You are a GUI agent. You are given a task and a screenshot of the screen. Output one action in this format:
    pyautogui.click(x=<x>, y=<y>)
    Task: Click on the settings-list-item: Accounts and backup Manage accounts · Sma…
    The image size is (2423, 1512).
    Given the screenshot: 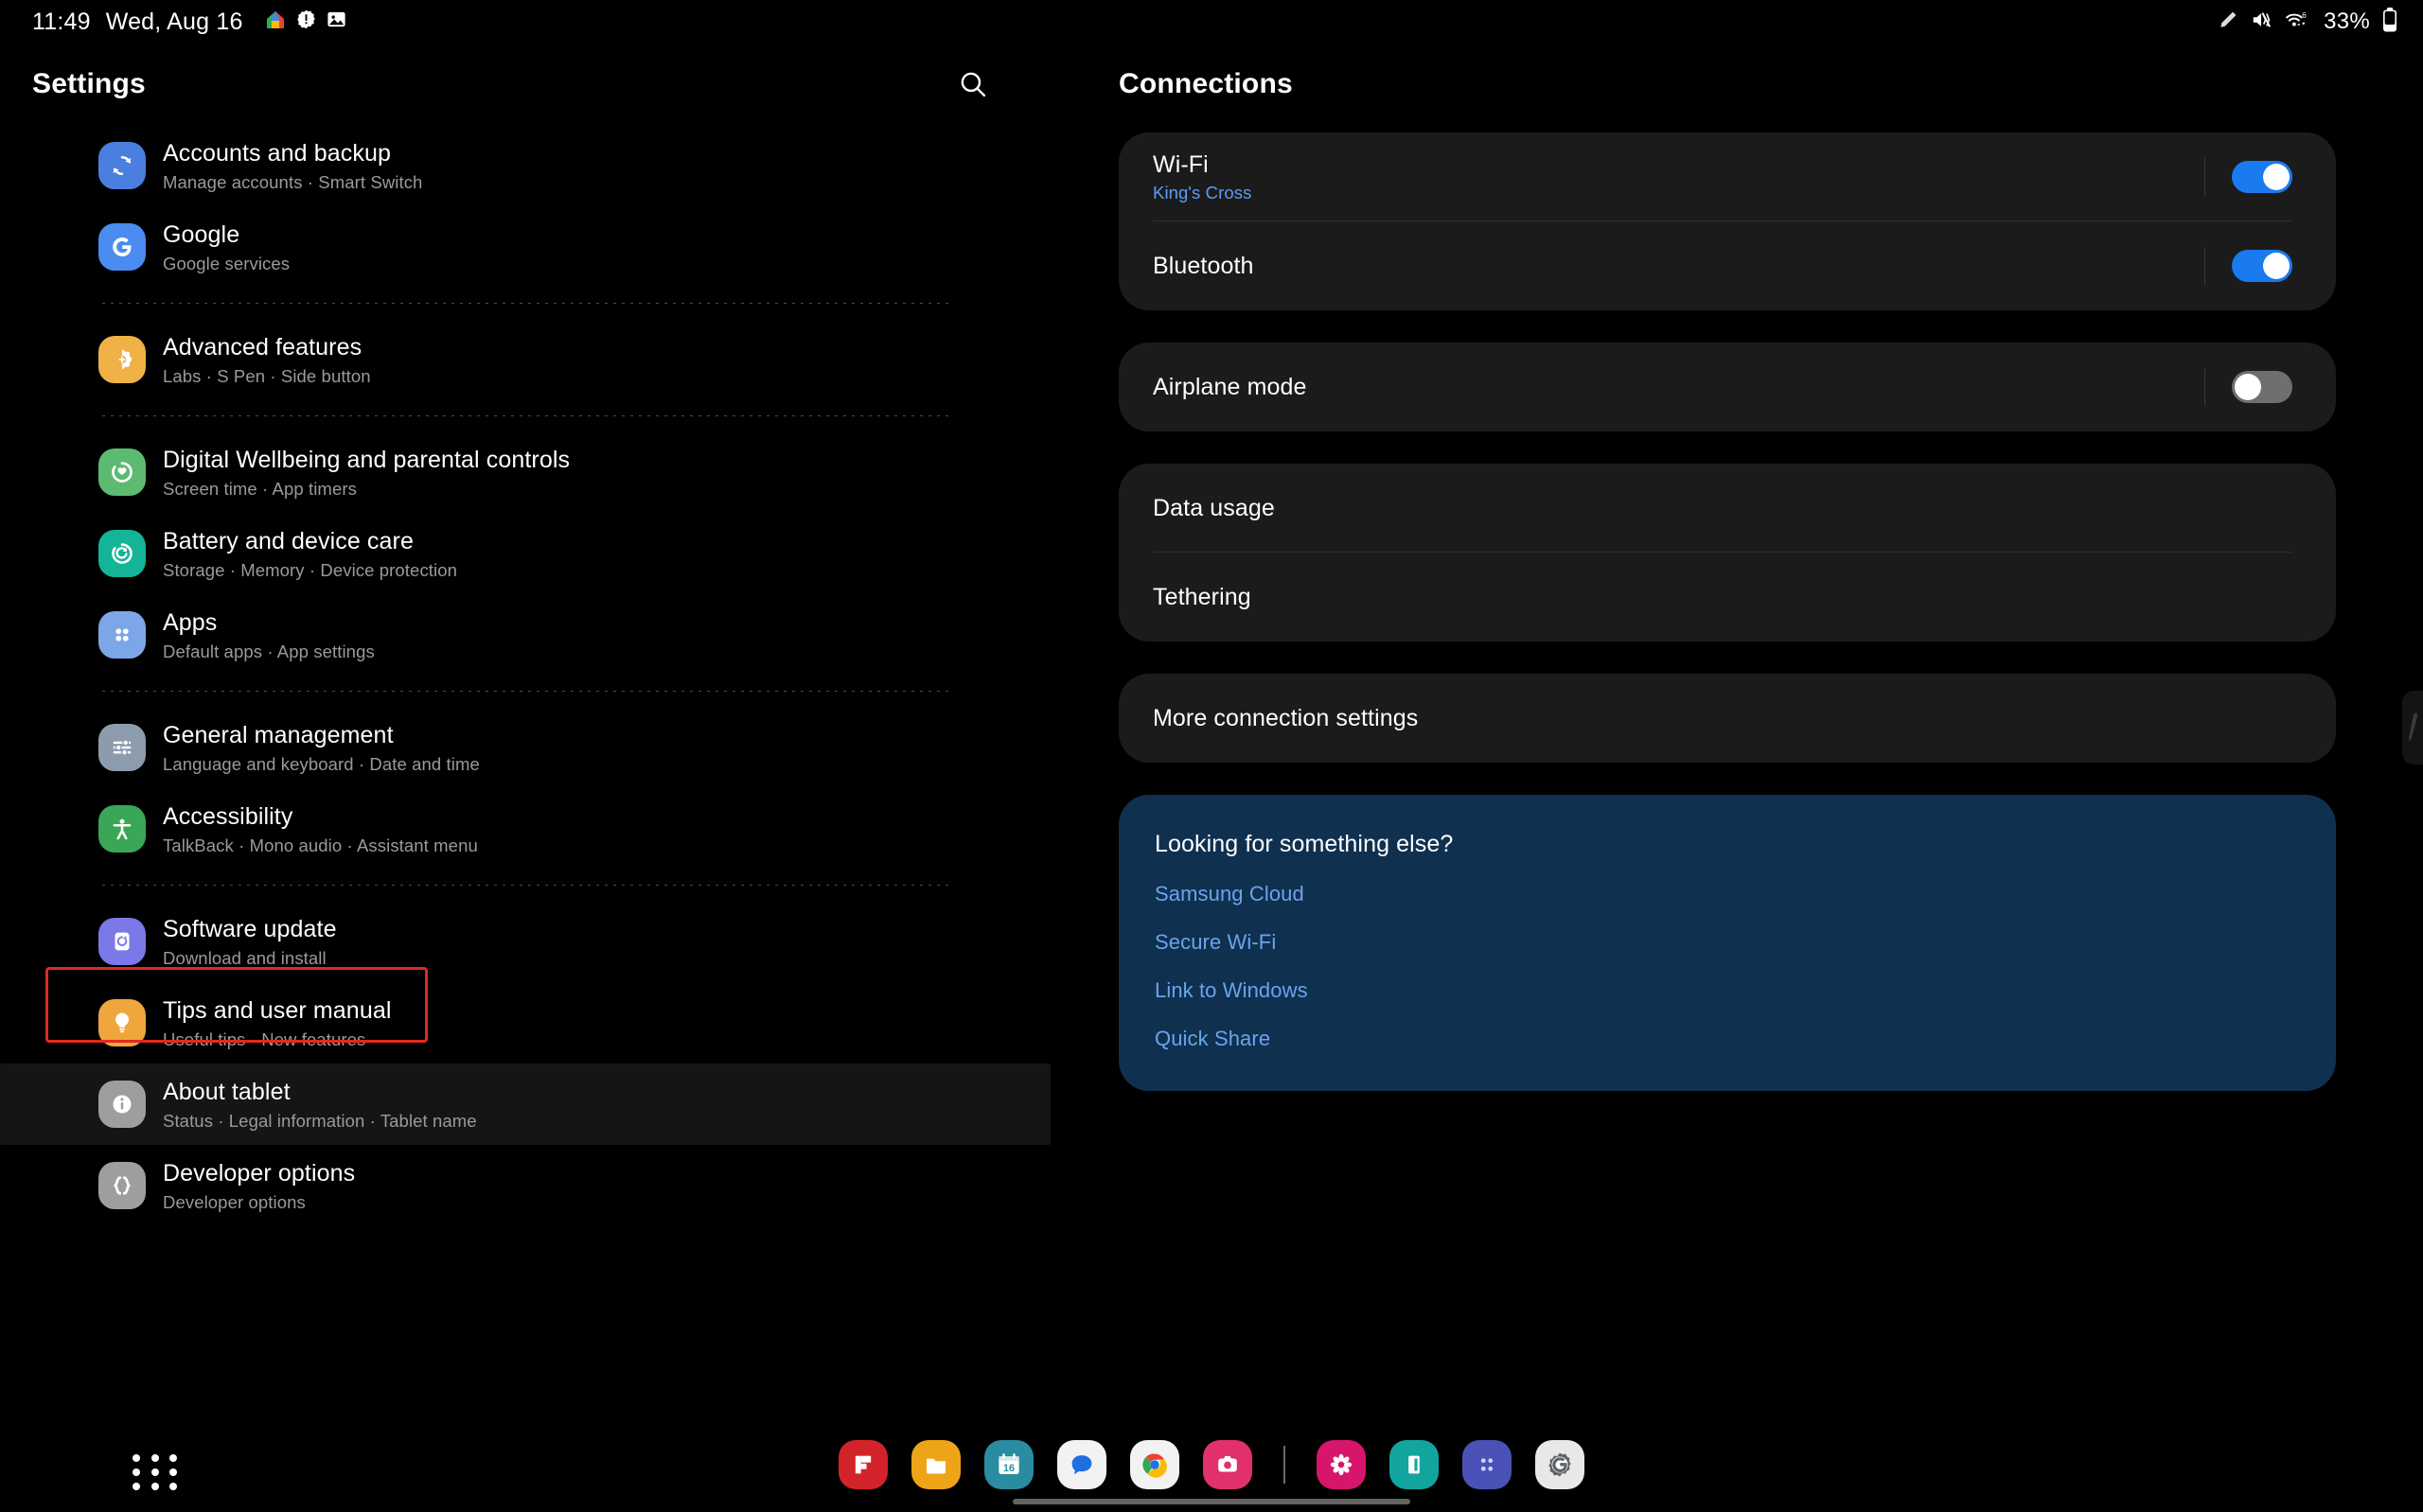 What is the action you would take?
    pyautogui.click(x=525, y=165)
    